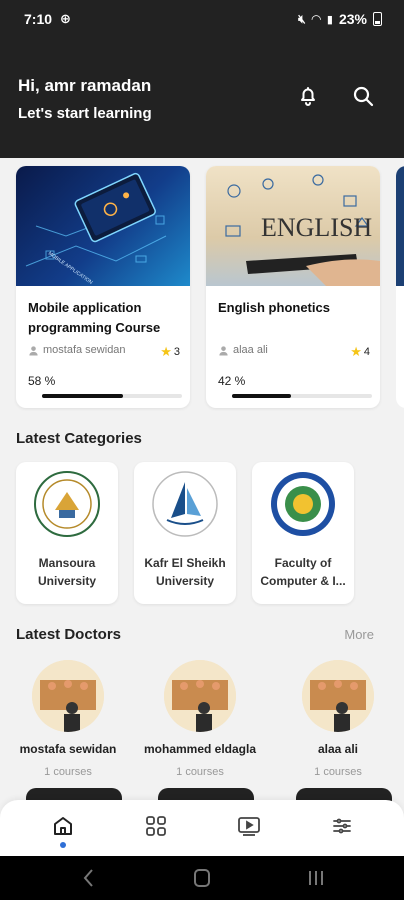  What do you see at coordinates (342, 826) in the screenshot?
I see `settings-icon` at bounding box center [342, 826].